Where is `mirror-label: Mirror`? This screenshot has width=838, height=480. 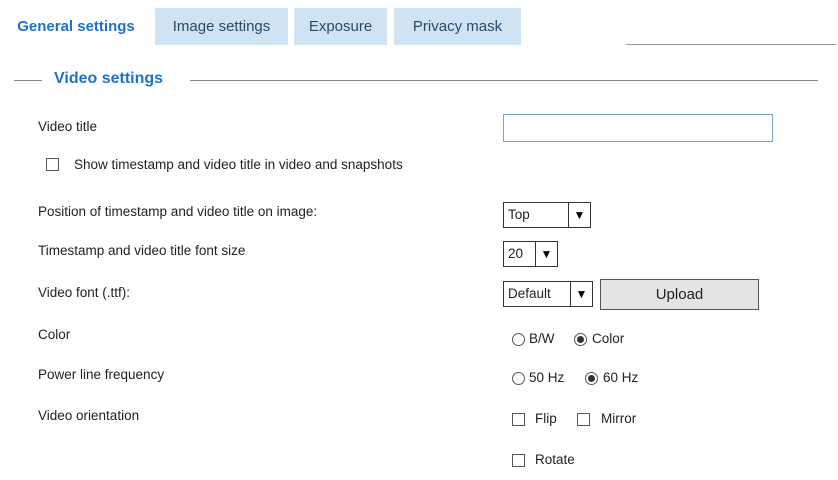 mirror-label: Mirror is located at coordinates (619, 418).